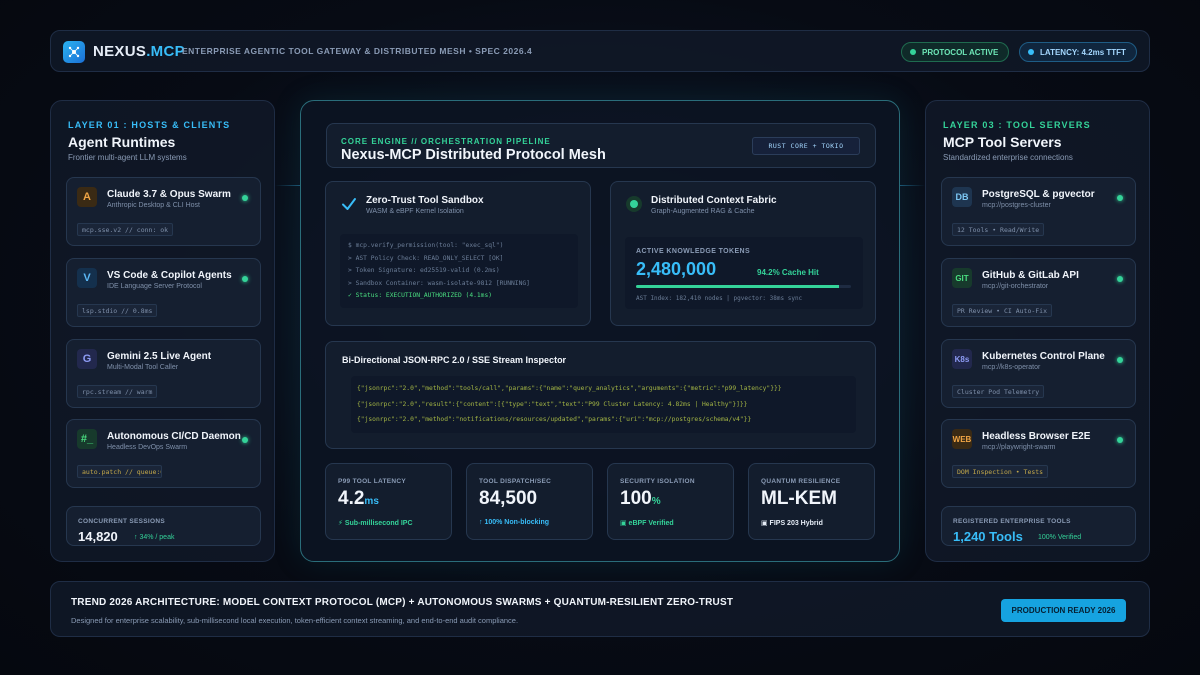 The image size is (1200, 675). What do you see at coordinates (87, 359) in the screenshot?
I see `gemini-icon: G` at bounding box center [87, 359].